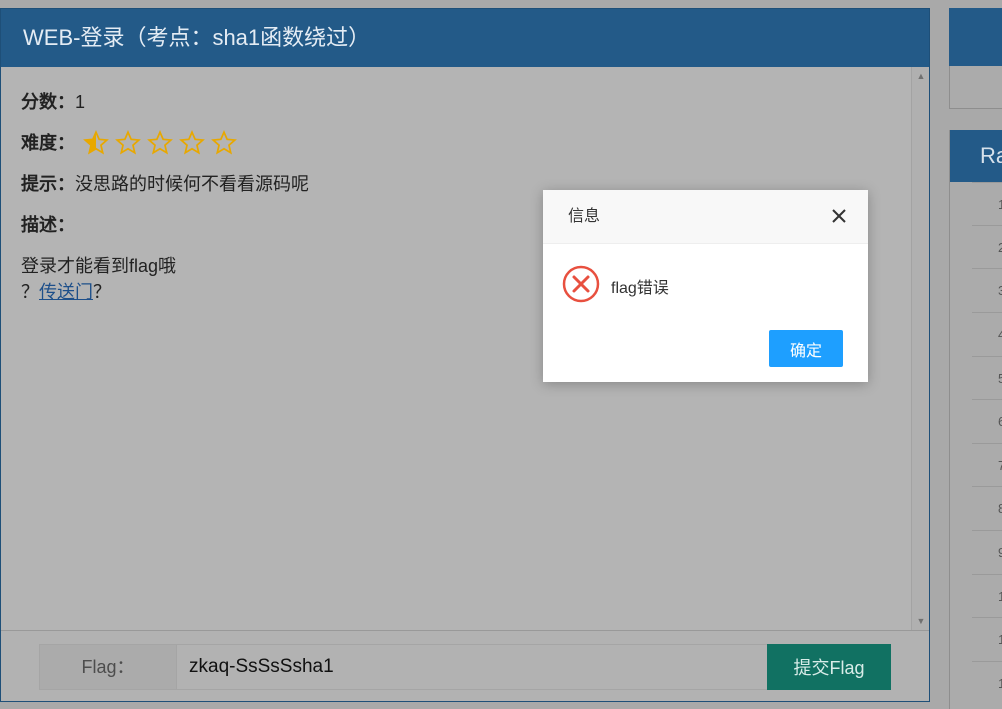  What do you see at coordinates (581, 284) in the screenshot?
I see `error-icon` at bounding box center [581, 284].